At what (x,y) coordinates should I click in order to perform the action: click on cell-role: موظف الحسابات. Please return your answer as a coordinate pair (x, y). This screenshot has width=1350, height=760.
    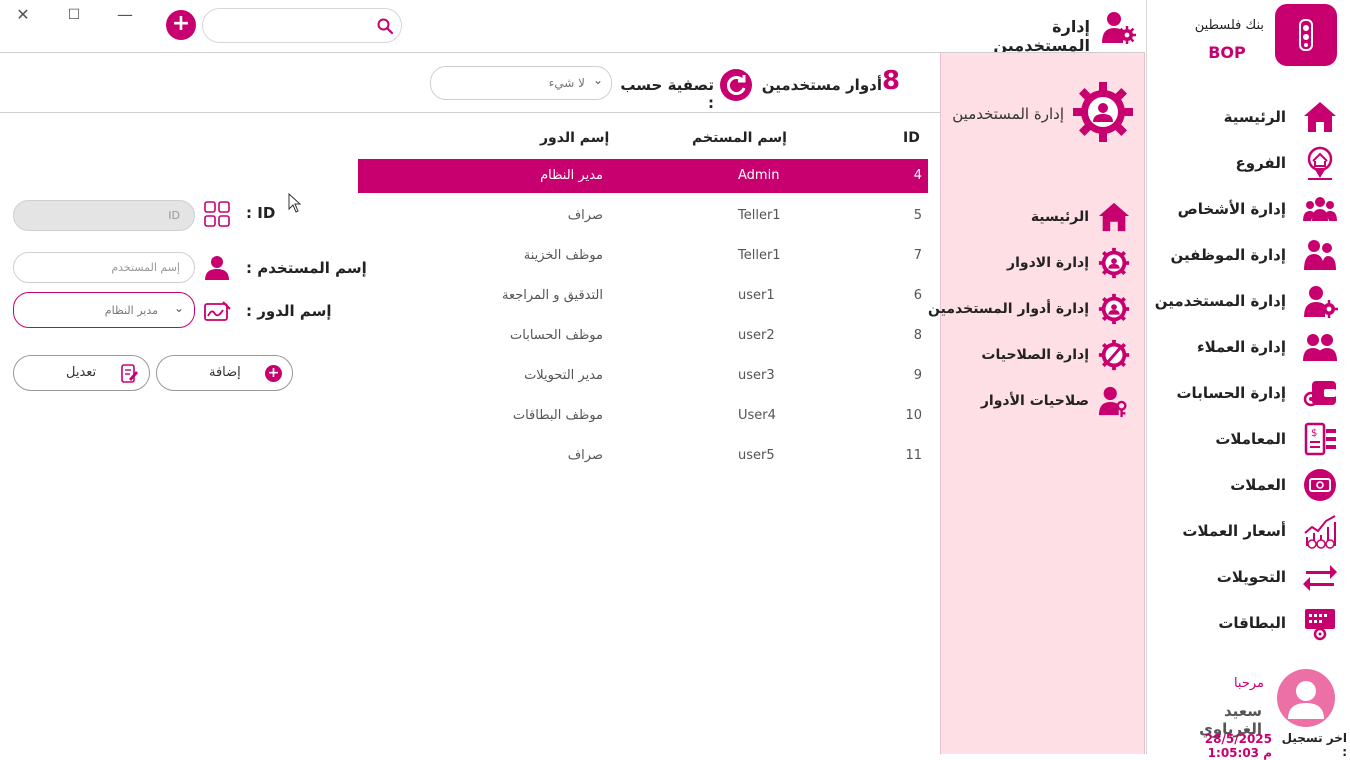
    Looking at the image, I should click on (556, 335).